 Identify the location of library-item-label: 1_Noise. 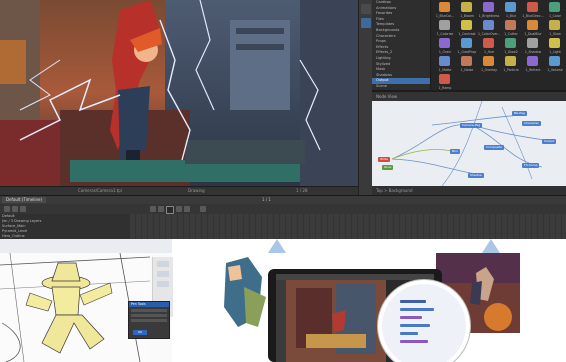
(467, 70).